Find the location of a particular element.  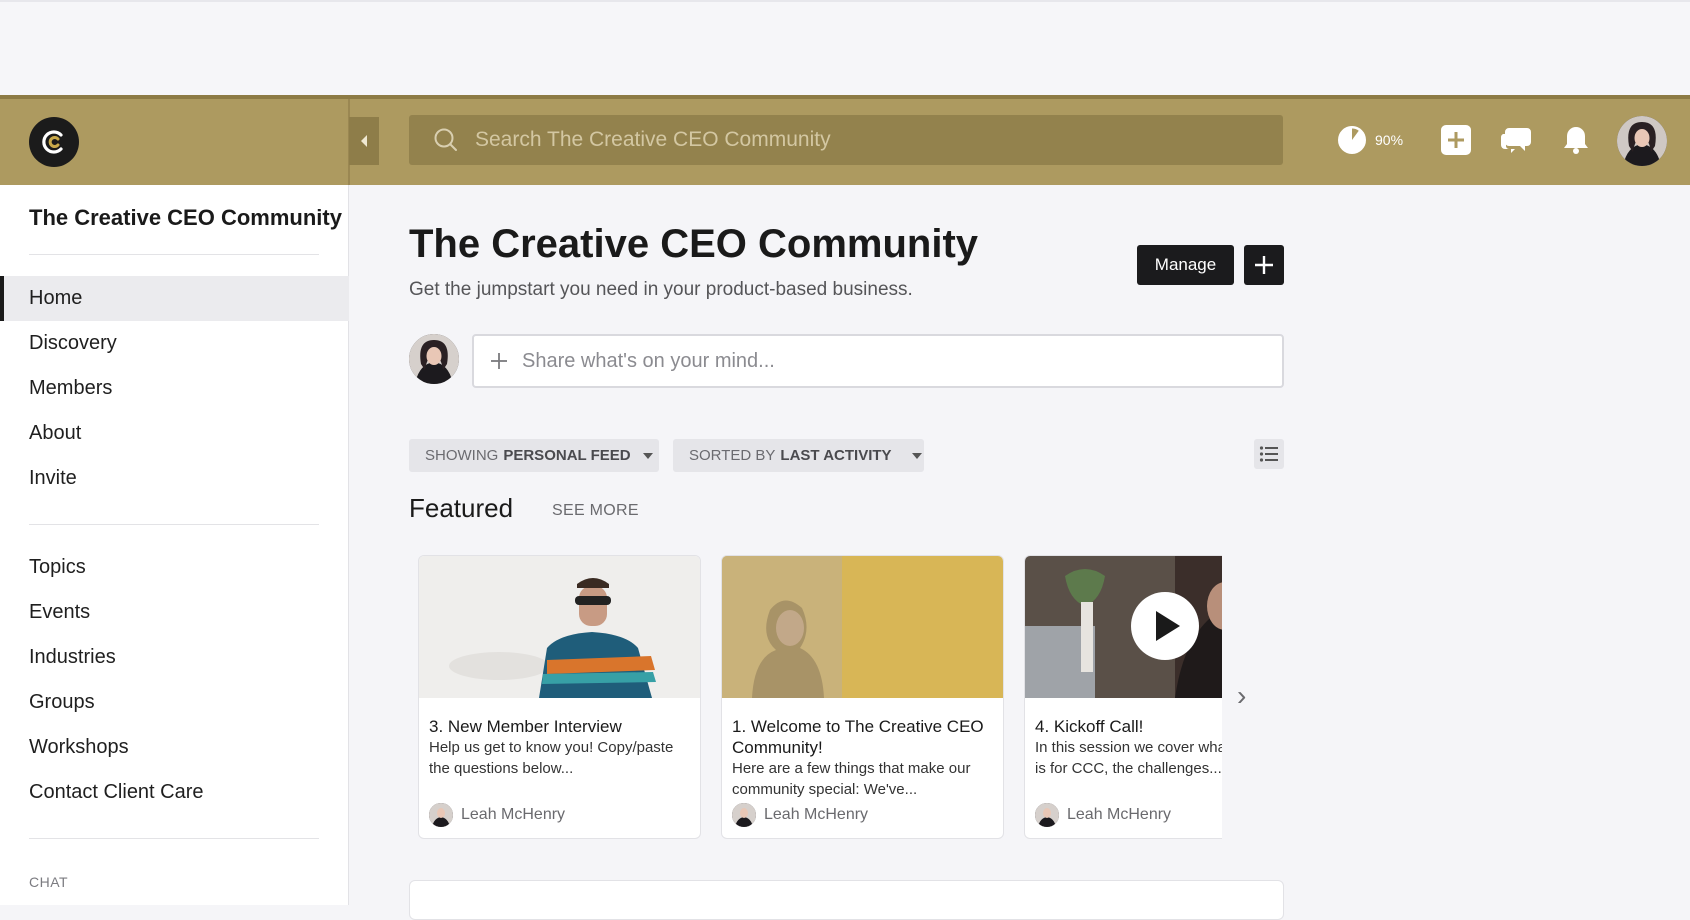

top-bar: 90% is located at coordinates (845, 140).